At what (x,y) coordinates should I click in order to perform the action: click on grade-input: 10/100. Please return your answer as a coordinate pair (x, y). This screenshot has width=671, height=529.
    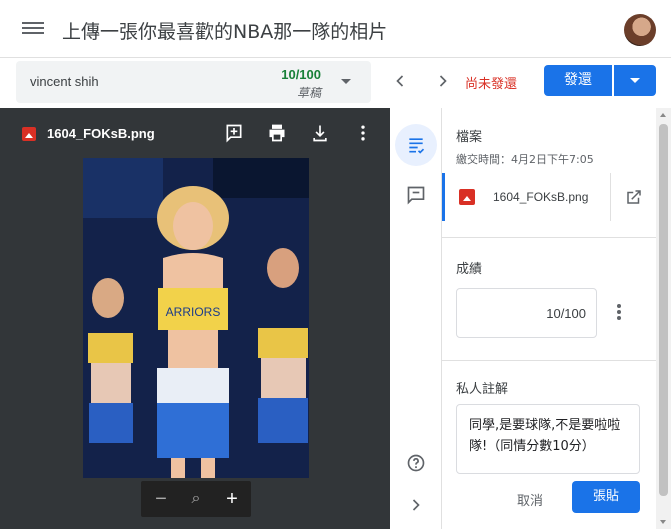
    Looking at the image, I should click on (526, 313).